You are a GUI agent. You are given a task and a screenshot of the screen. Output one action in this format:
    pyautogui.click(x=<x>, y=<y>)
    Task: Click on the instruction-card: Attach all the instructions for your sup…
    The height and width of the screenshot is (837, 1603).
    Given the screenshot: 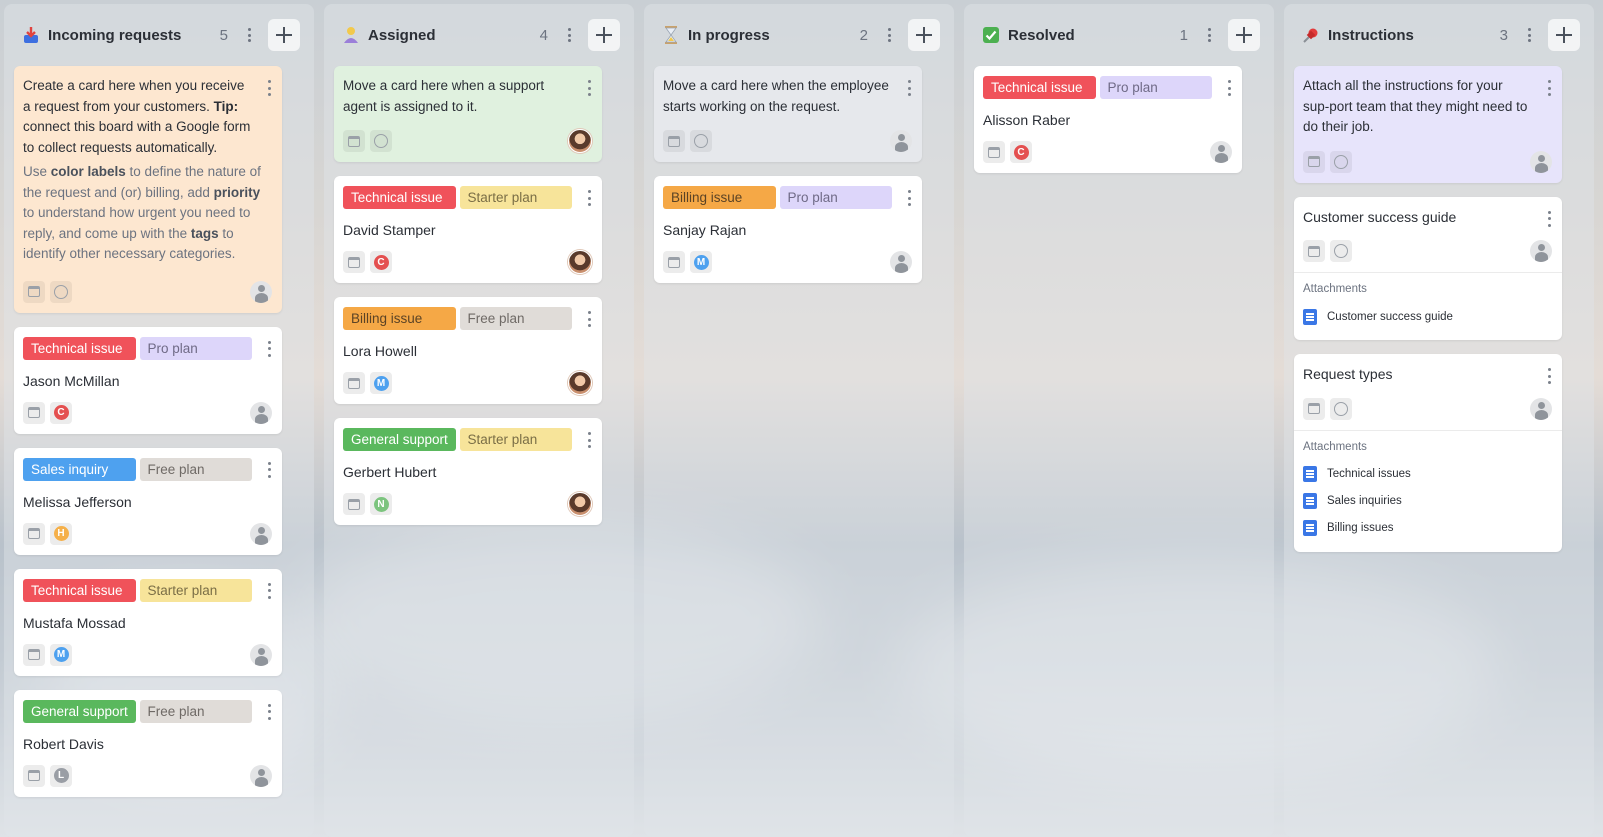 What is the action you would take?
    pyautogui.click(x=1428, y=124)
    